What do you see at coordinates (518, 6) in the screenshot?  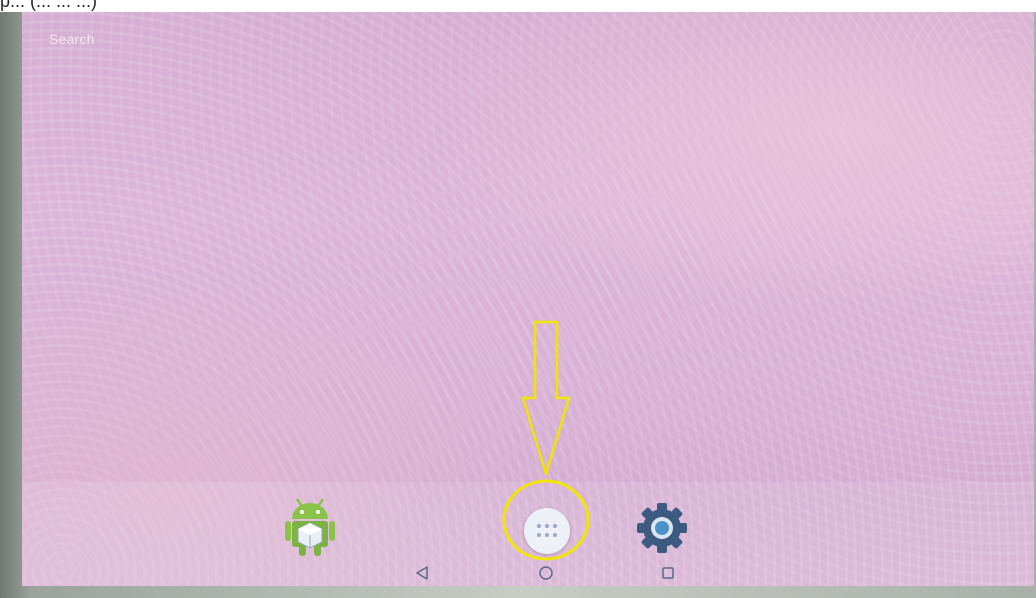 I see `cropped-caption: p... (... ... ...)` at bounding box center [518, 6].